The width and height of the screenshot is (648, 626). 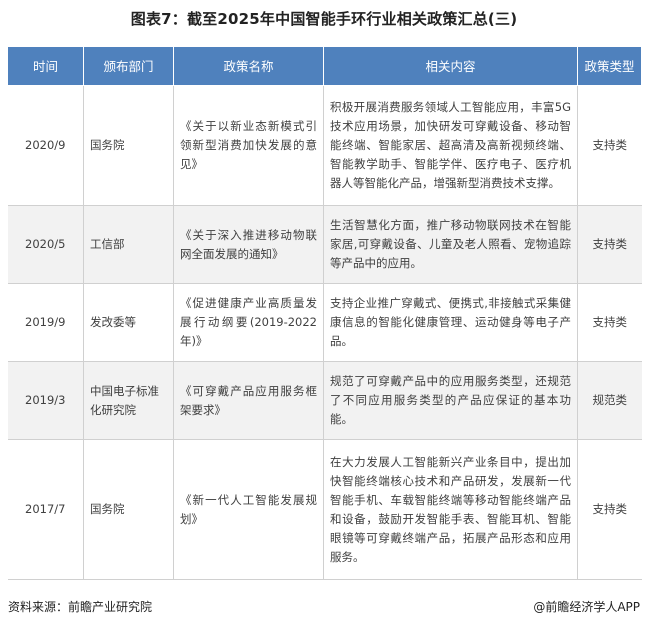 I want to click on cell-time: 2019/3, so click(x=45, y=400).